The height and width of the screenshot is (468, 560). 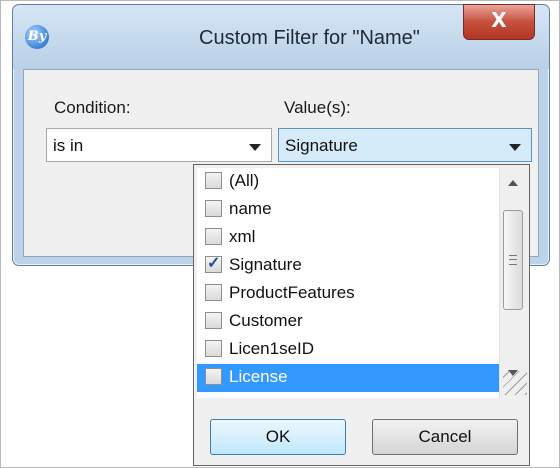 I want to click on values-selected-value: Signature, so click(x=321, y=145).